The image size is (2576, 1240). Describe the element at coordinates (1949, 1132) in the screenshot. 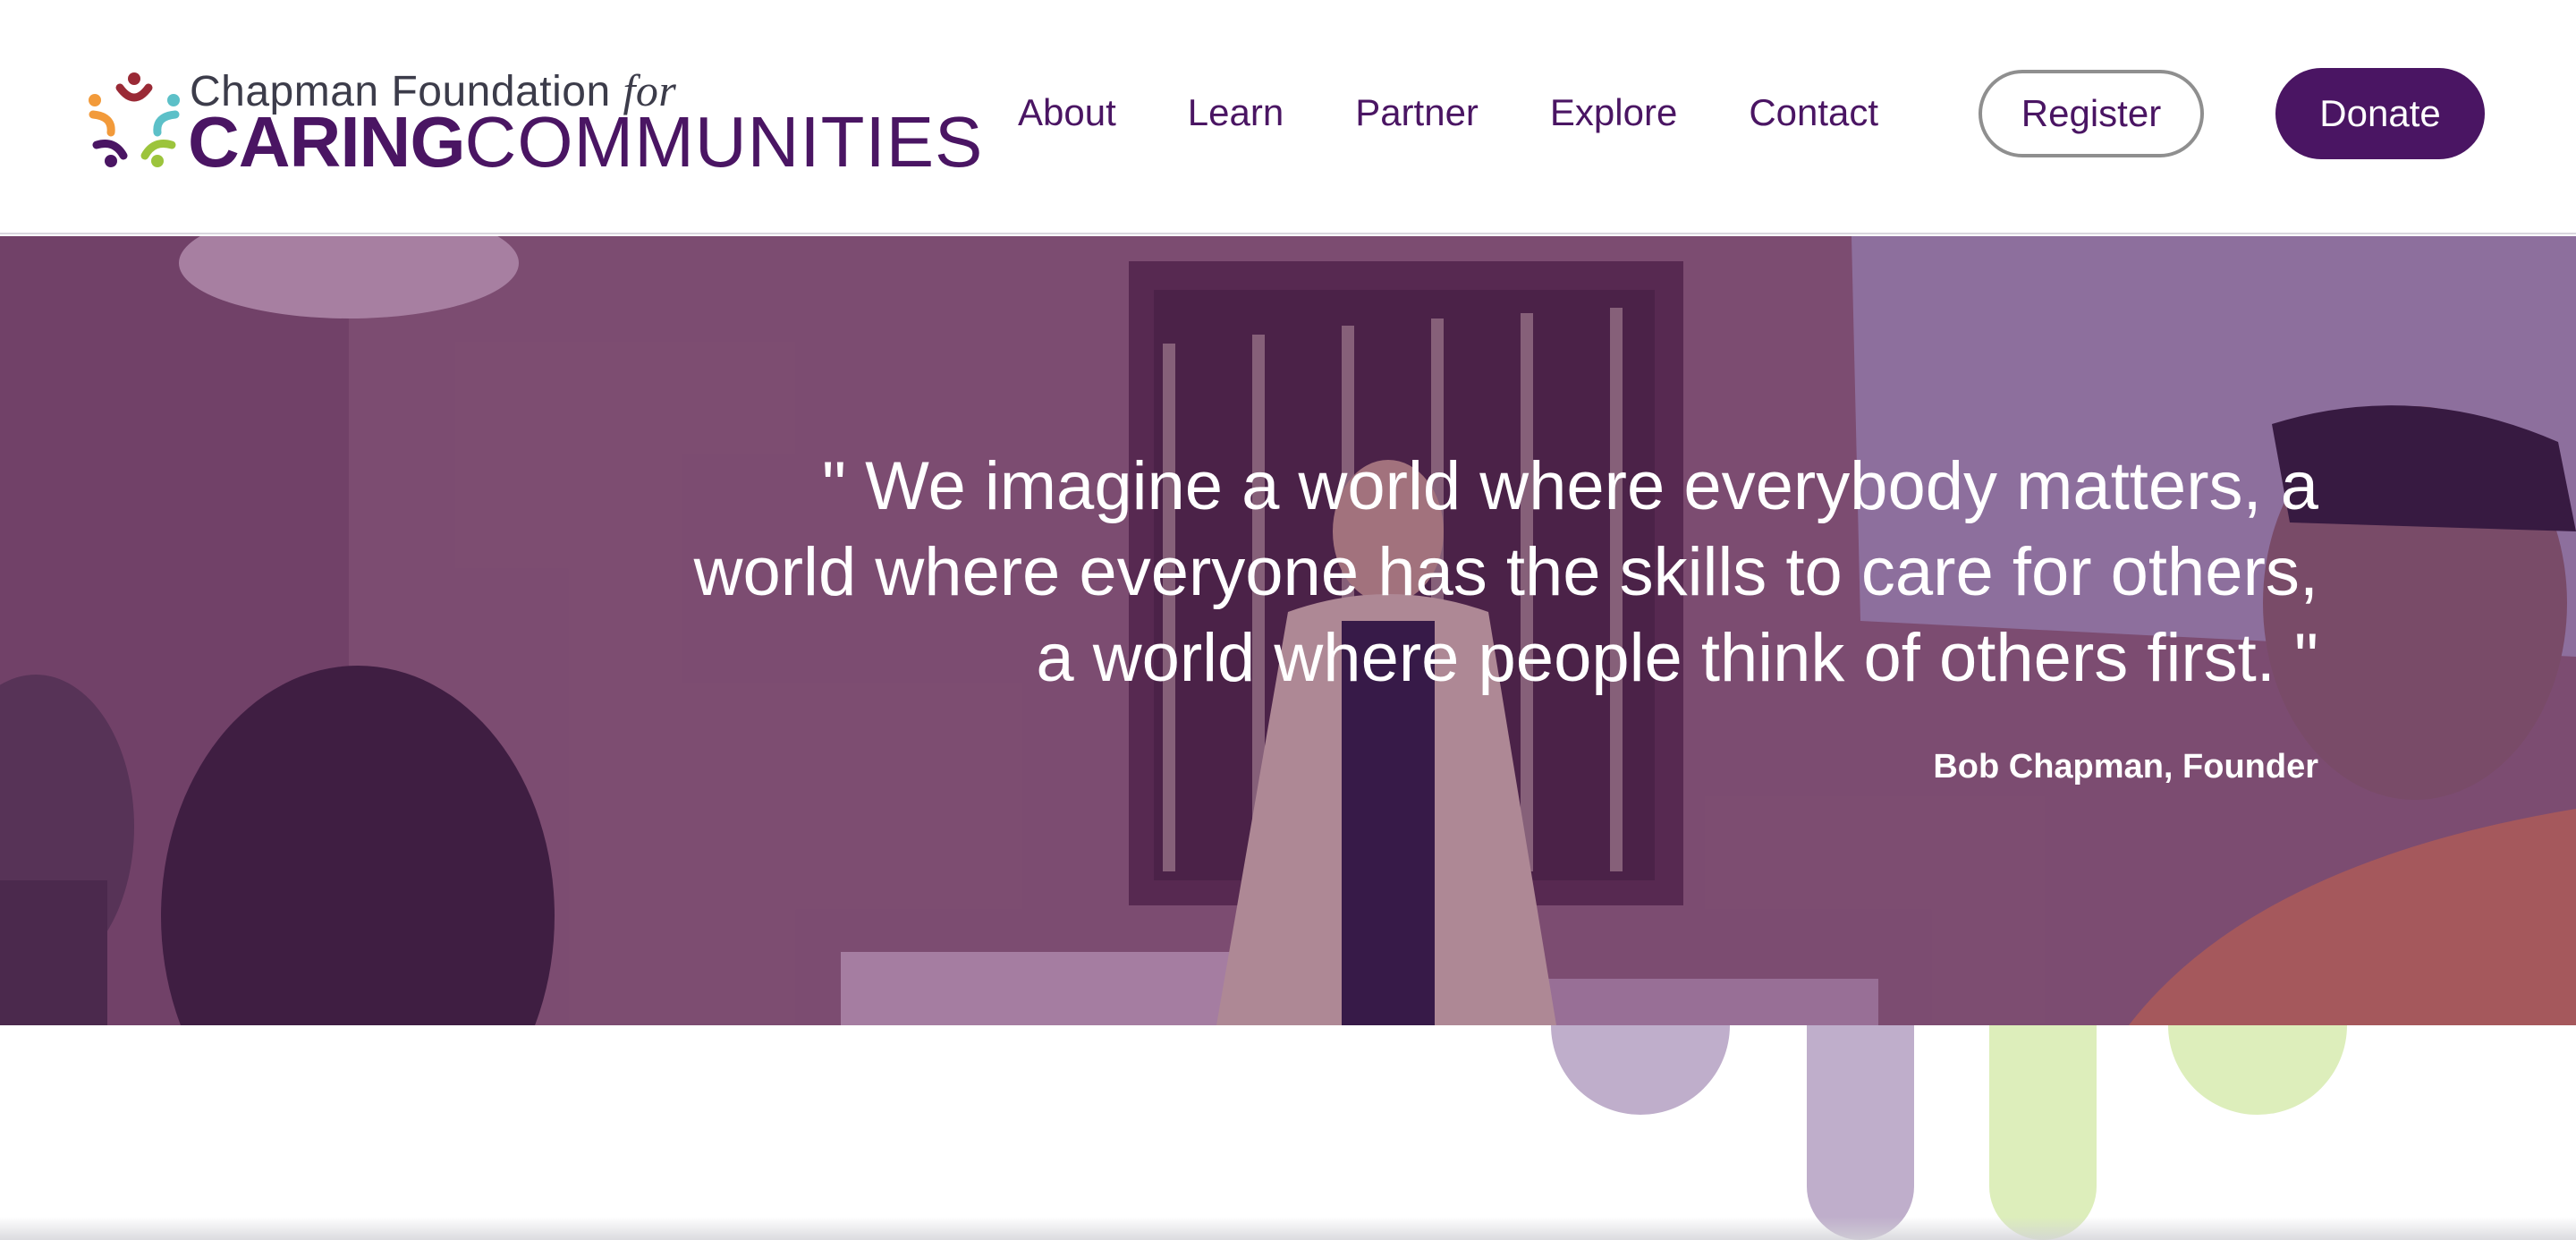

I see `decorative-shapes` at that location.